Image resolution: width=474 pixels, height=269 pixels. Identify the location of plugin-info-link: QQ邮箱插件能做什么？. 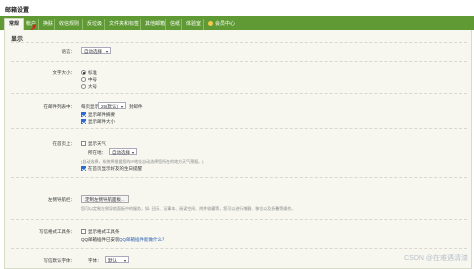
(143, 240).